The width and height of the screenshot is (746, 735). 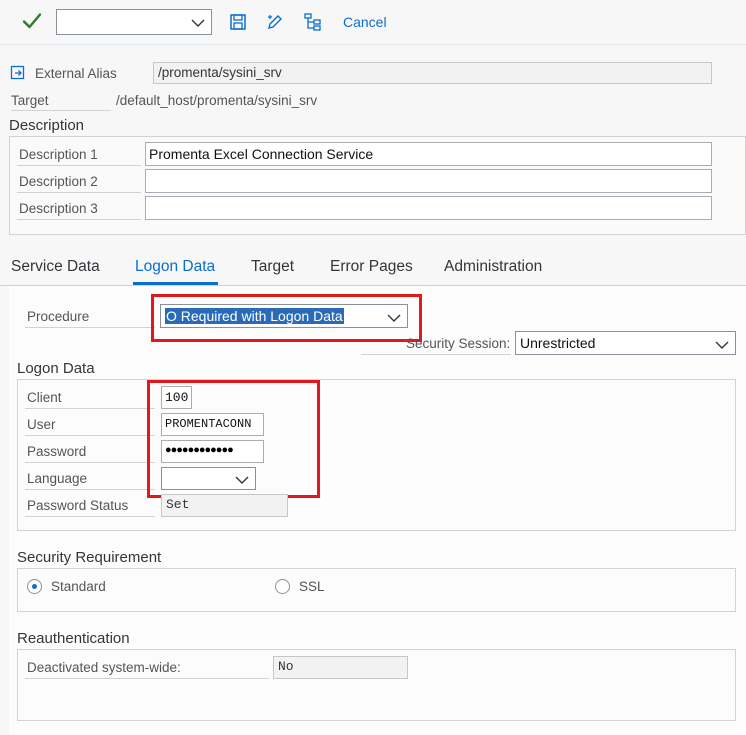 What do you see at coordinates (58, 208) in the screenshot?
I see `description-3-label: Description 3` at bounding box center [58, 208].